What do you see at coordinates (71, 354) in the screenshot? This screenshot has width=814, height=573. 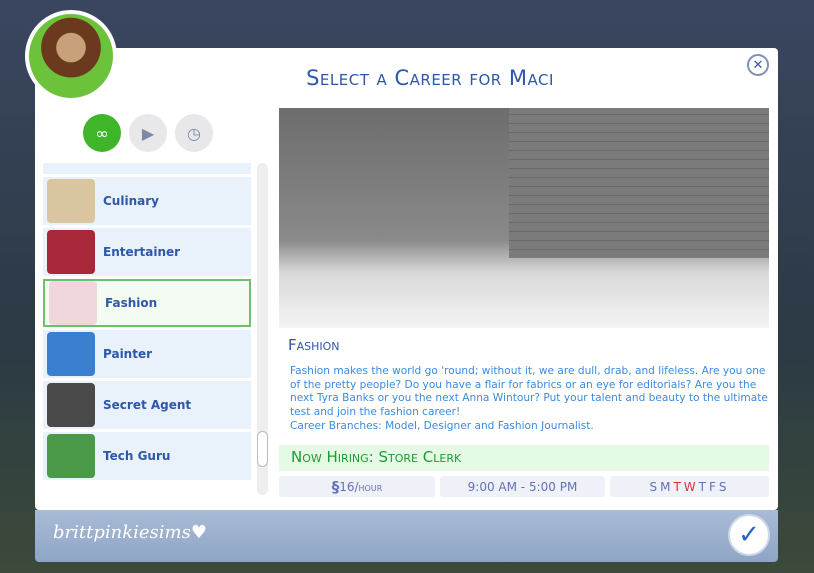 I see `painter-icon` at bounding box center [71, 354].